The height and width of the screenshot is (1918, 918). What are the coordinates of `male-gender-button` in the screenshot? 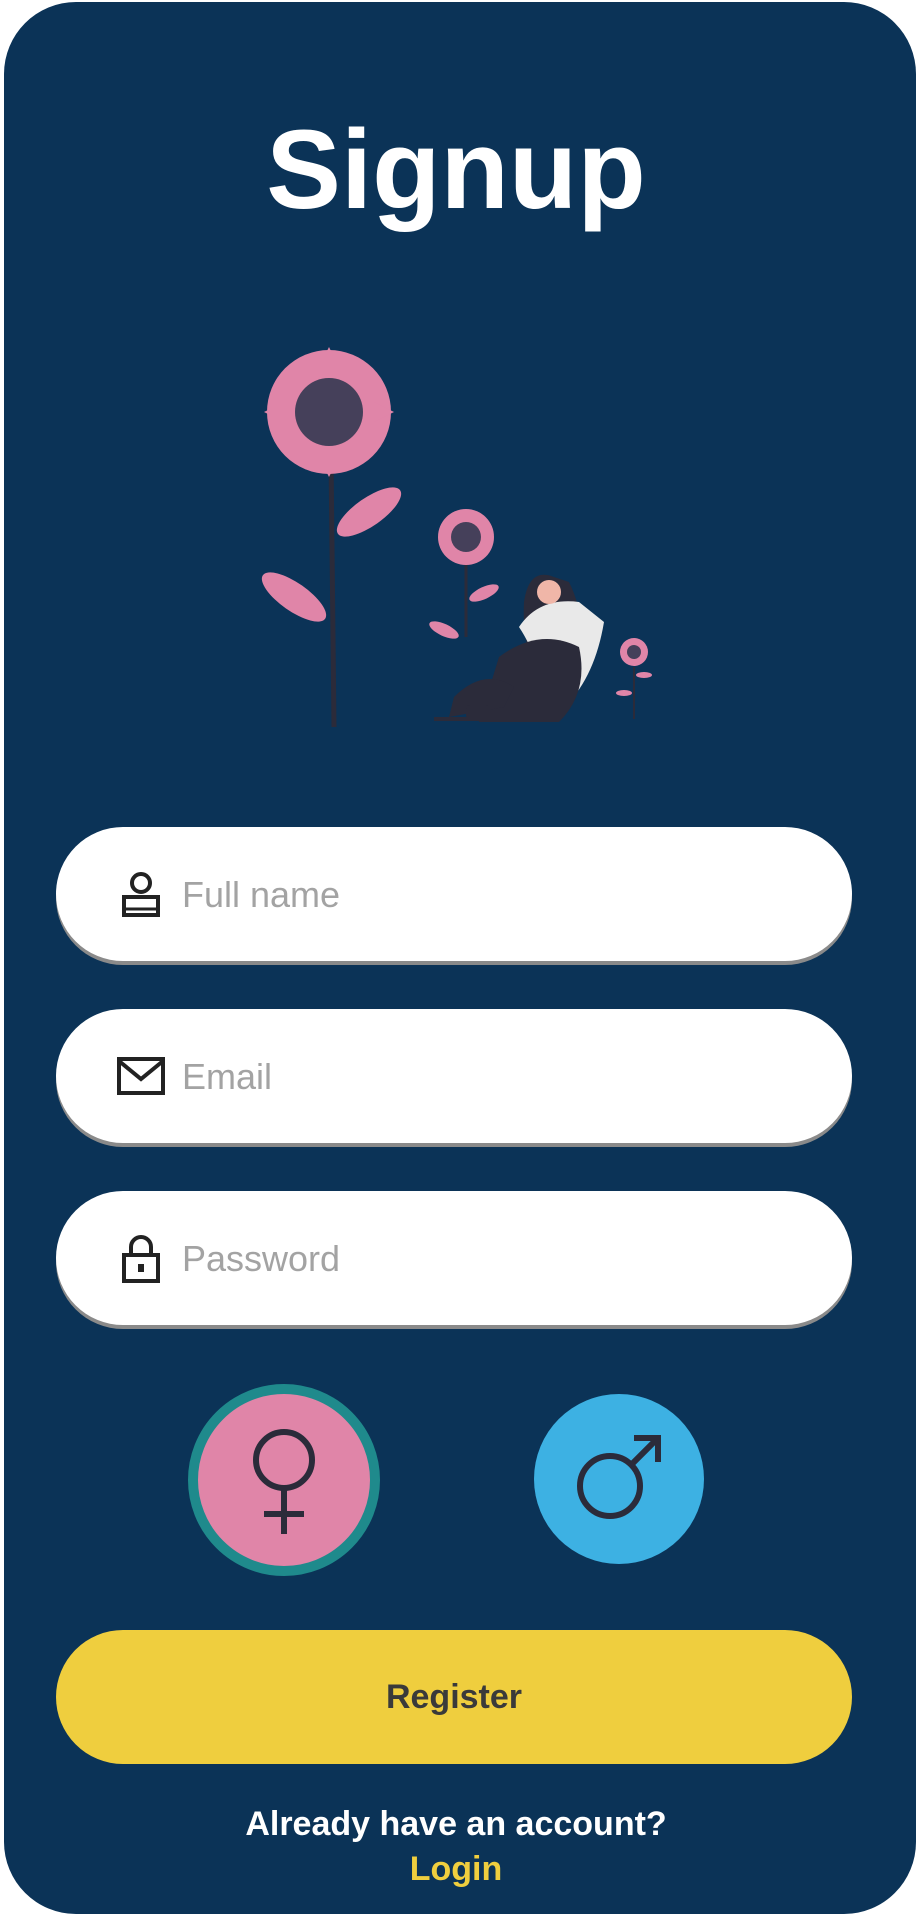 It's located at (619, 1479).